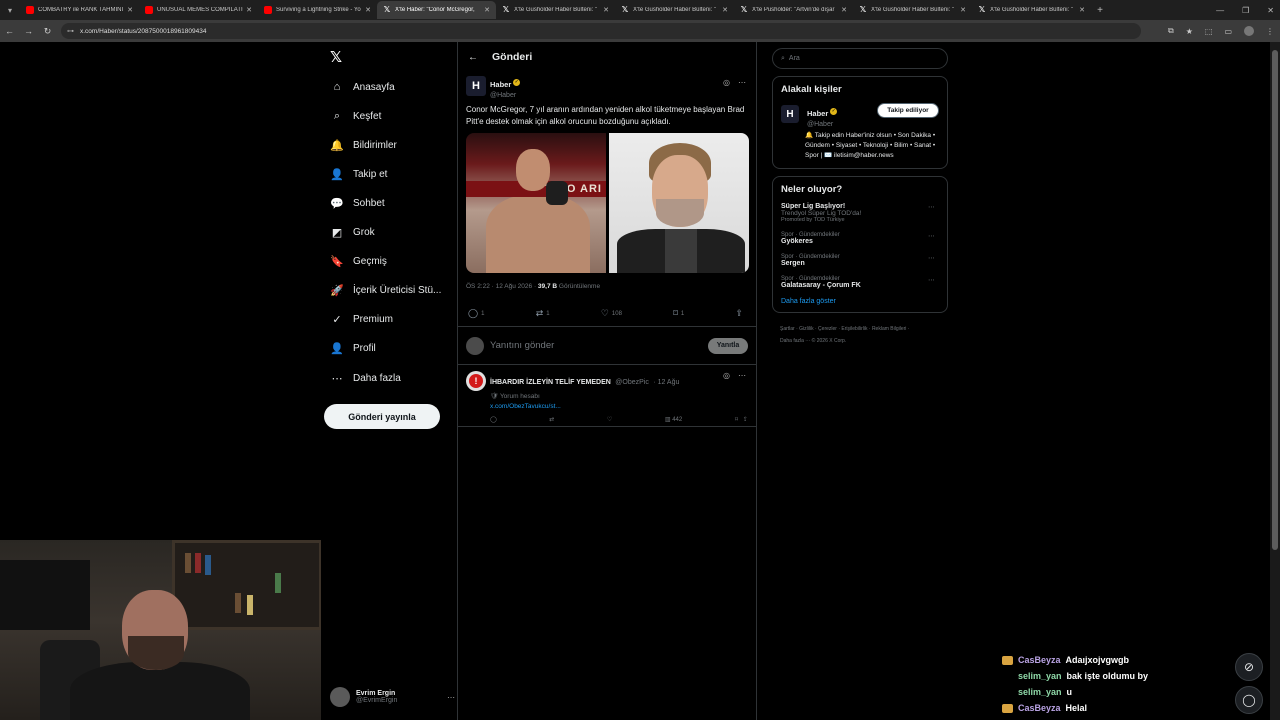 This screenshot has width=1280, height=720. What do you see at coordinates (632, 382) in the screenshot?
I see `reply-author-handle: @ObezPic` at bounding box center [632, 382].